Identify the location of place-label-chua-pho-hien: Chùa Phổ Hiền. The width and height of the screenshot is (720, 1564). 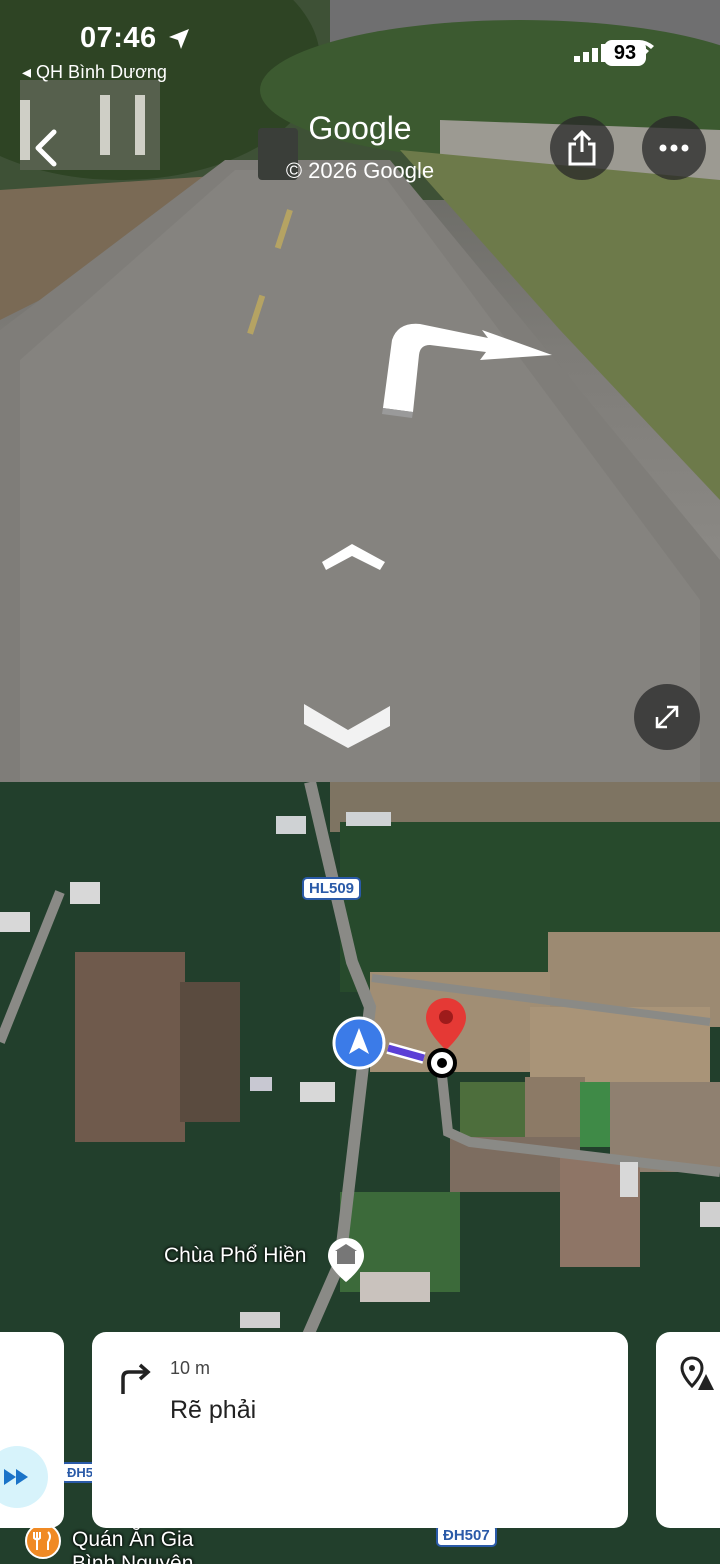
(235, 1256).